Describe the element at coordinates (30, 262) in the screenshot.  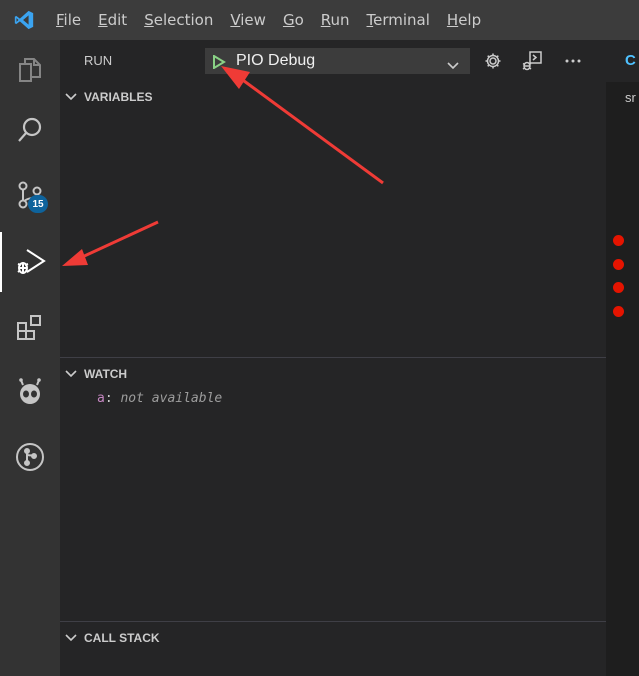
I see `run-debug-icon` at that location.